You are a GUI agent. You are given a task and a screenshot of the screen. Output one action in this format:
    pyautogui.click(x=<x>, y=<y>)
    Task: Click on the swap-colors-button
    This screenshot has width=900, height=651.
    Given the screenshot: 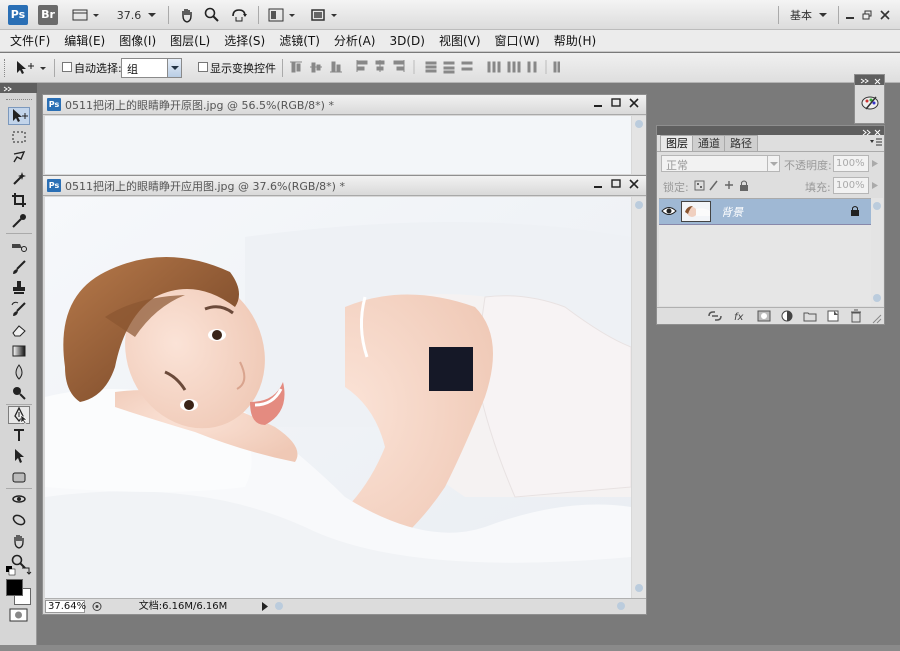 What is the action you would take?
    pyautogui.click(x=26, y=569)
    